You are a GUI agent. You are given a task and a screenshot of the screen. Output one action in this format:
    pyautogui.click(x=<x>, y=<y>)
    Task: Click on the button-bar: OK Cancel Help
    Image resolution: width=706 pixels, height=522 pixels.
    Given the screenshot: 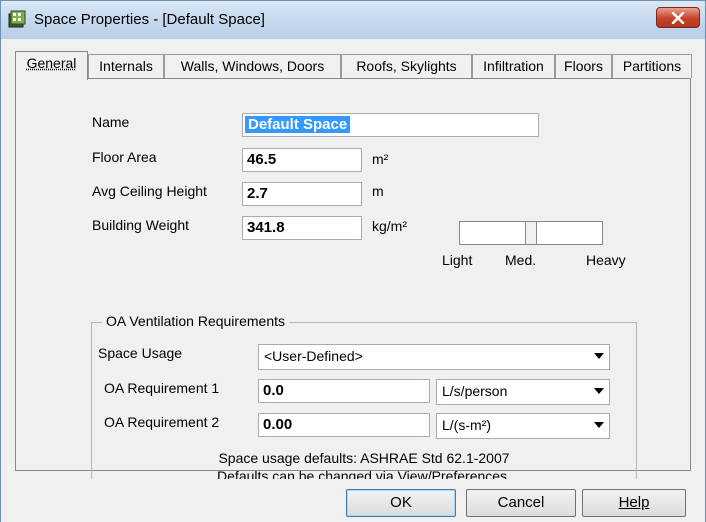 What is the action you would take?
    pyautogui.click(x=353, y=500)
    